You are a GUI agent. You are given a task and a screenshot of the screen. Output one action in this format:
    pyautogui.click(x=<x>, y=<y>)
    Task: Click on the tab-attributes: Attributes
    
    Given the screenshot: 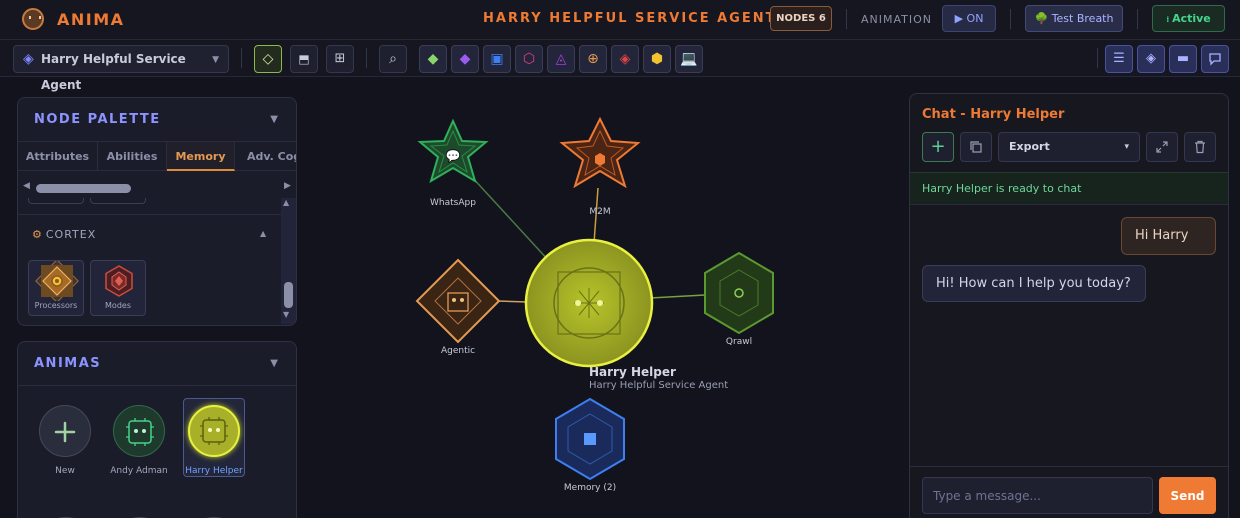 What is the action you would take?
    pyautogui.click(x=58, y=156)
    